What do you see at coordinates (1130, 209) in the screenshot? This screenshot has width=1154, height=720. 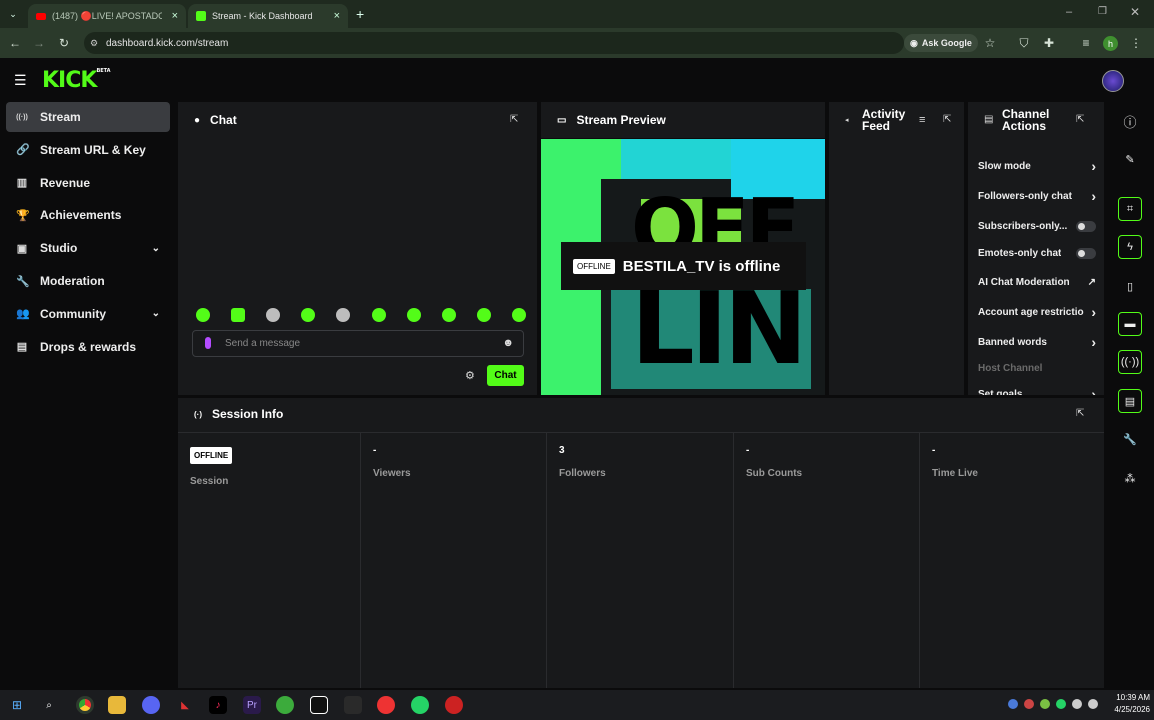 I see `focus-icon: ⌗` at bounding box center [1130, 209].